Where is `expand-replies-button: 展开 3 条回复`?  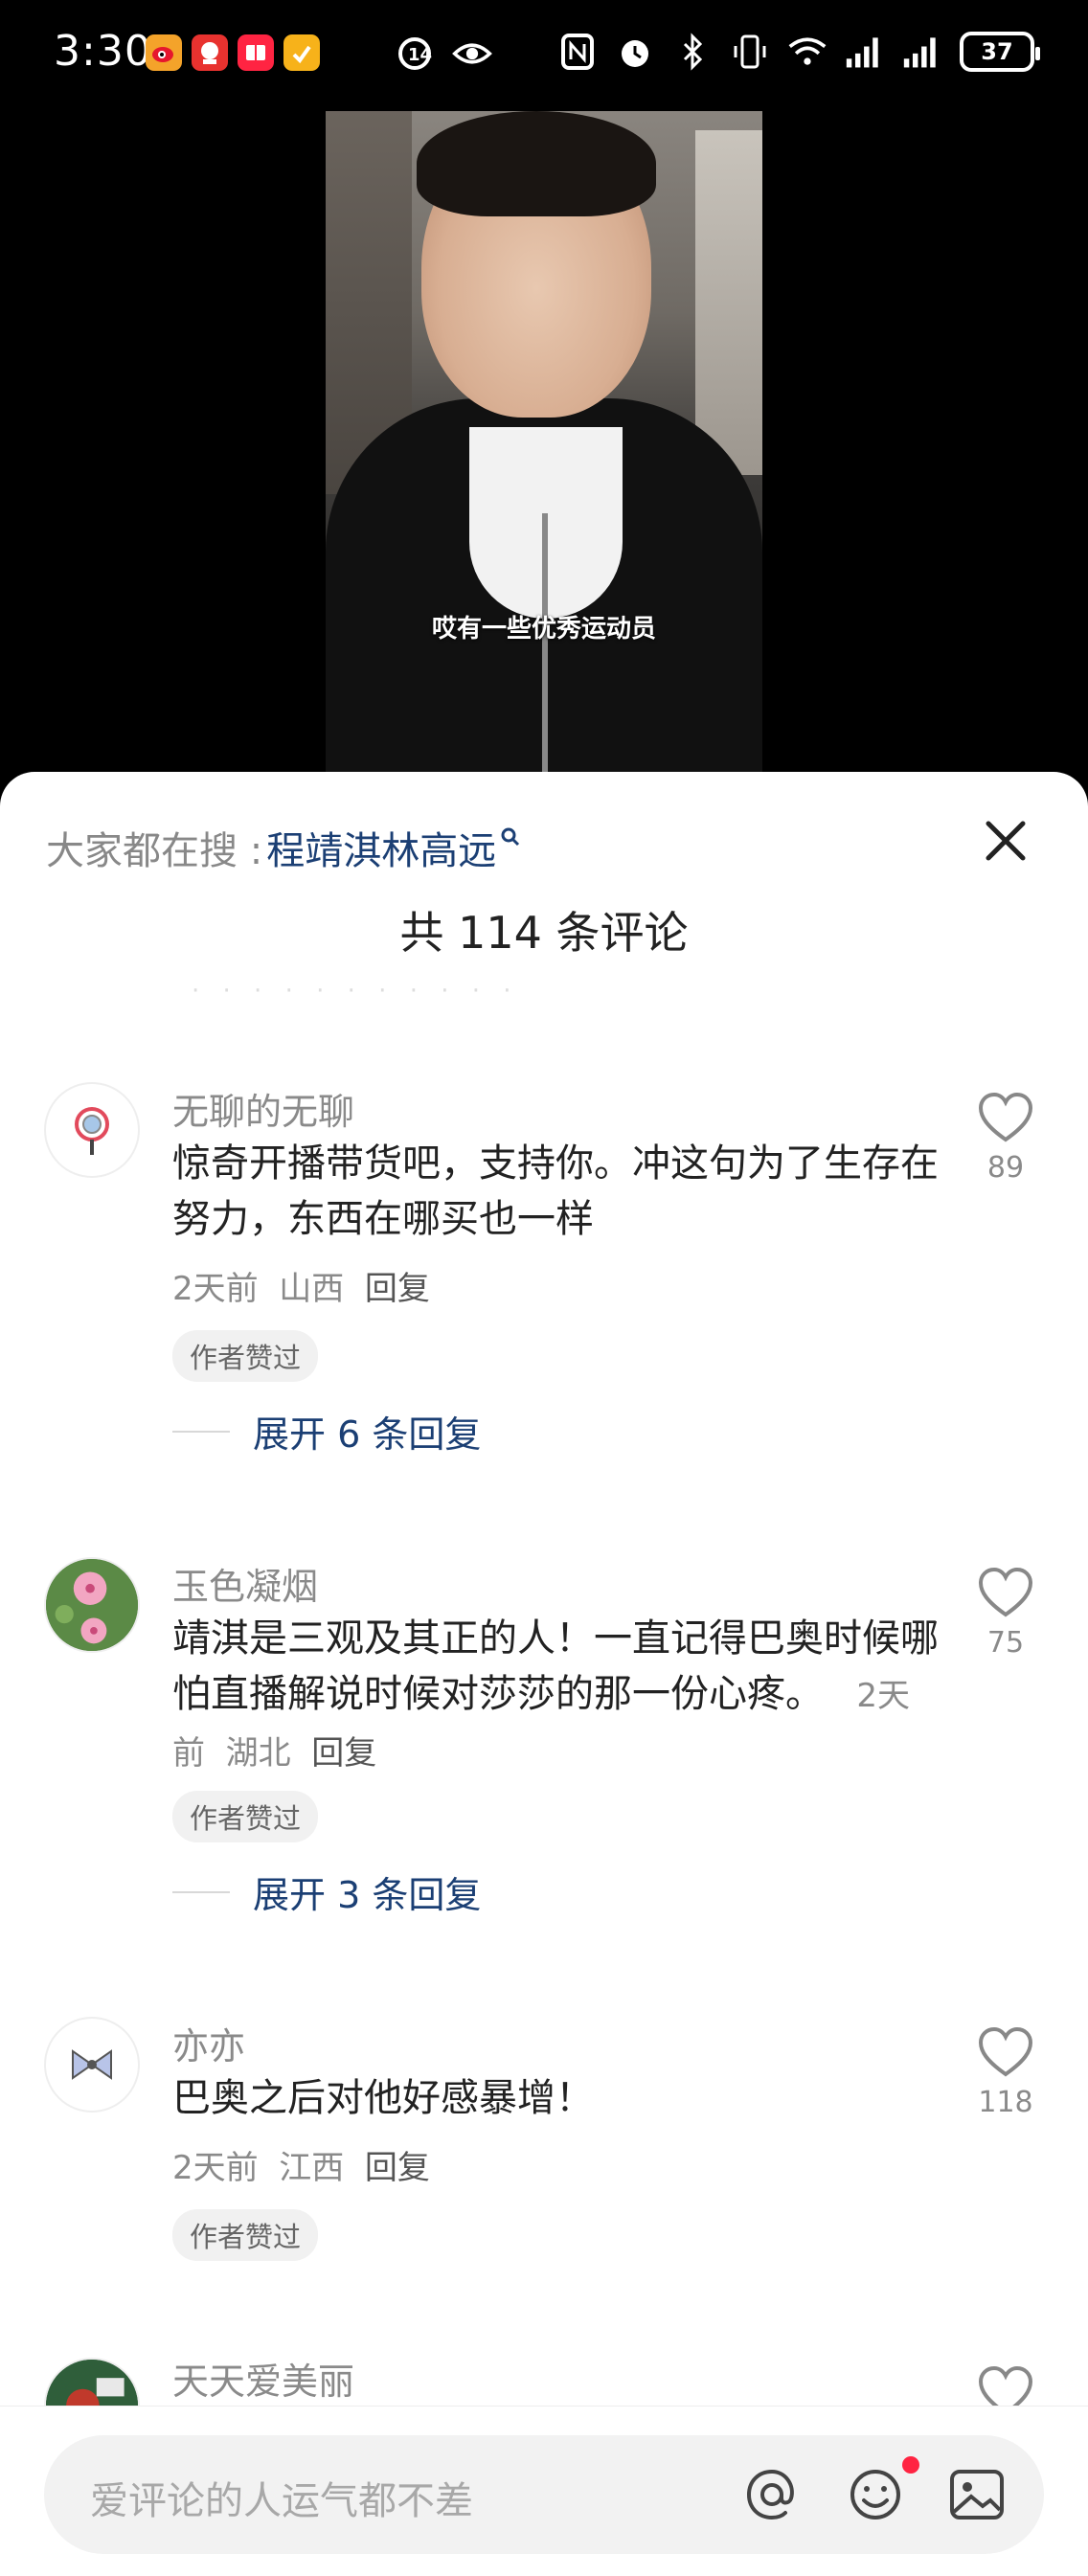 expand-replies-button: 展开 3 条回复 is located at coordinates (555, 1891).